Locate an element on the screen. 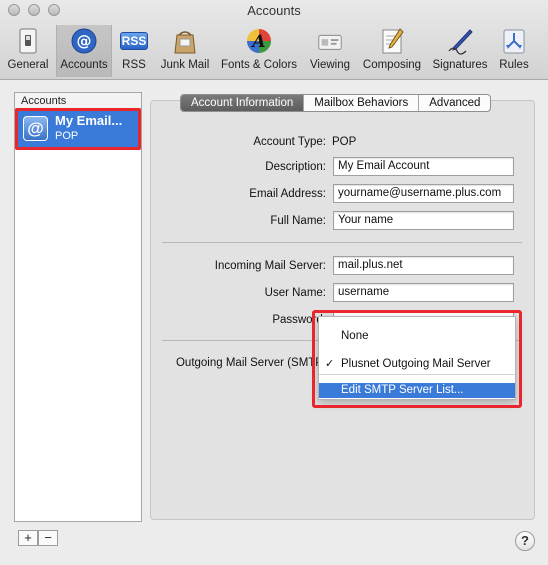 This screenshot has width=548, height=565. description-label: Description: is located at coordinates (295, 167).